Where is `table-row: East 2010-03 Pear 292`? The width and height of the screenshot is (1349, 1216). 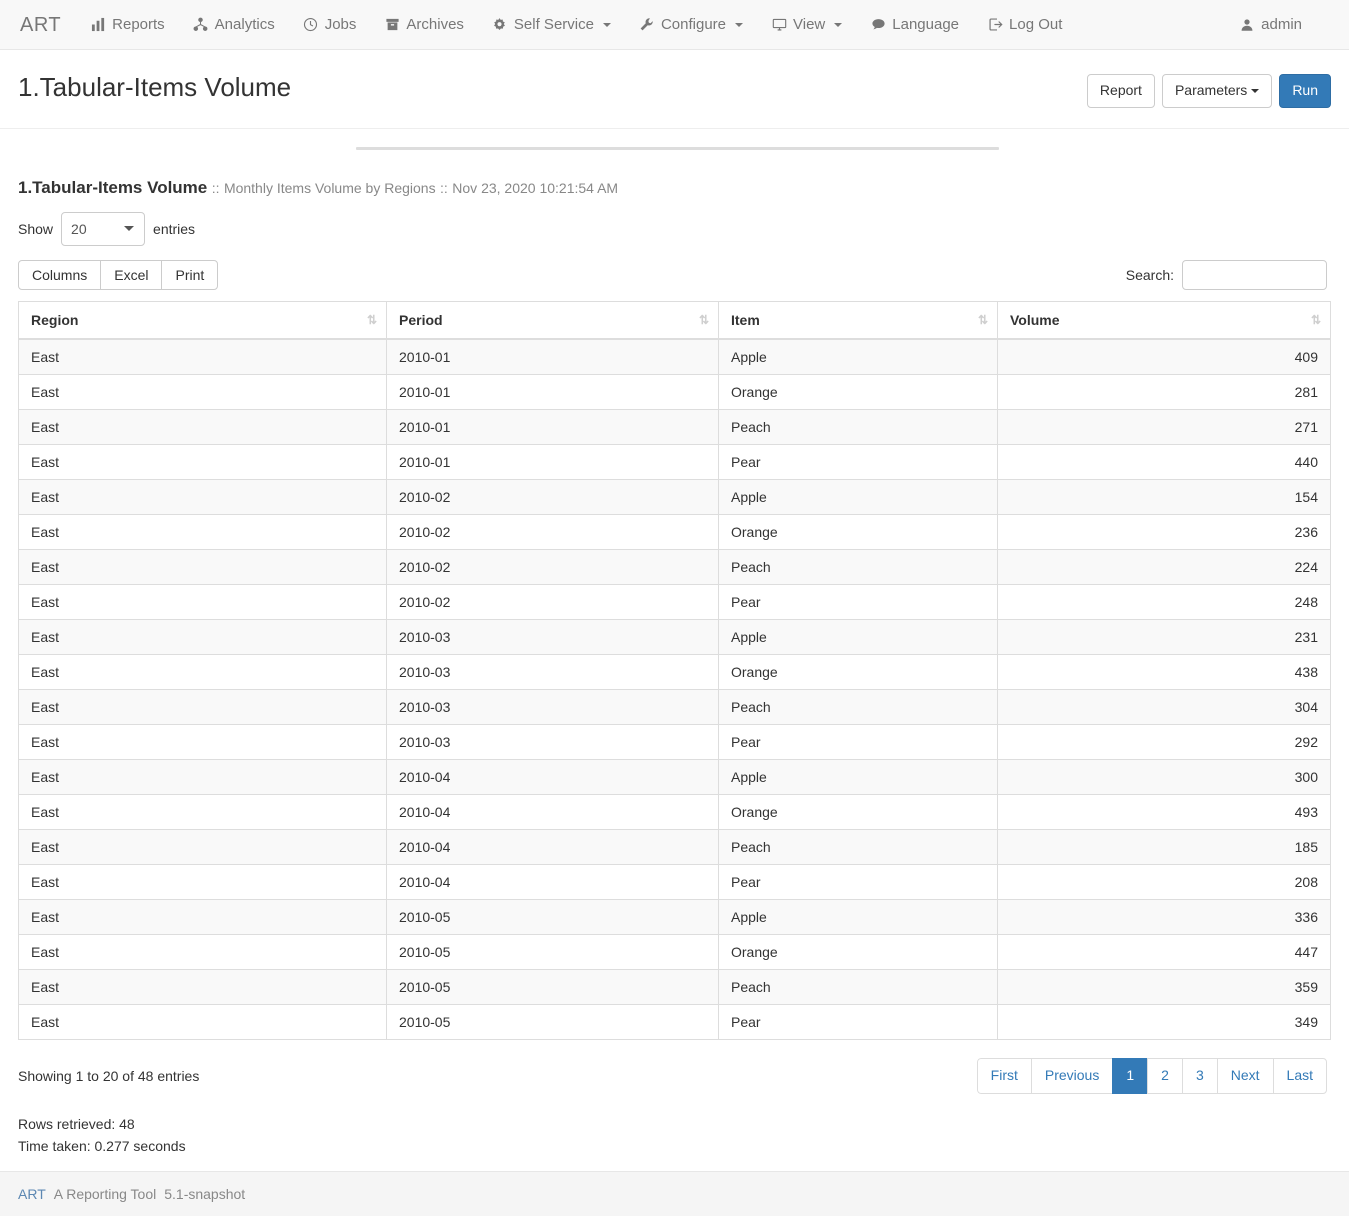
table-row: East 2010-03 Pear 292 is located at coordinates (674, 741).